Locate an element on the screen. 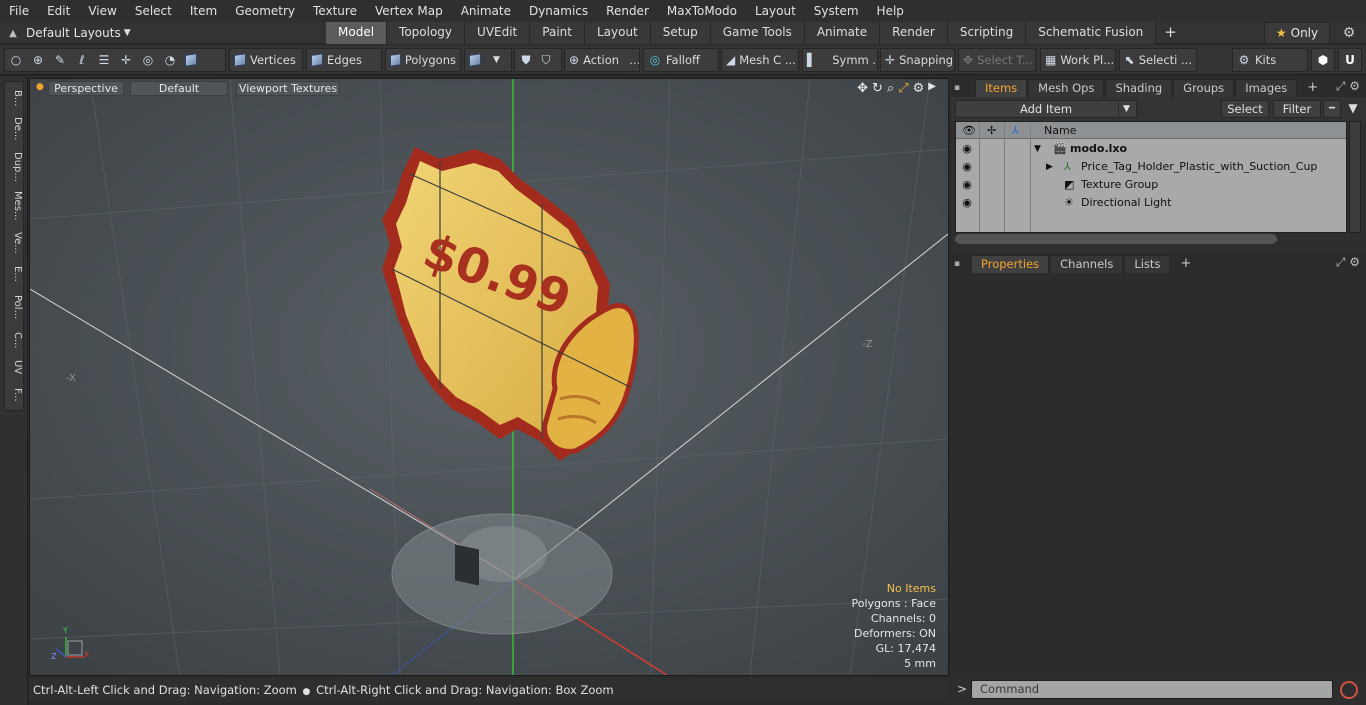  tab-scripting: Scripting is located at coordinates (987, 33).